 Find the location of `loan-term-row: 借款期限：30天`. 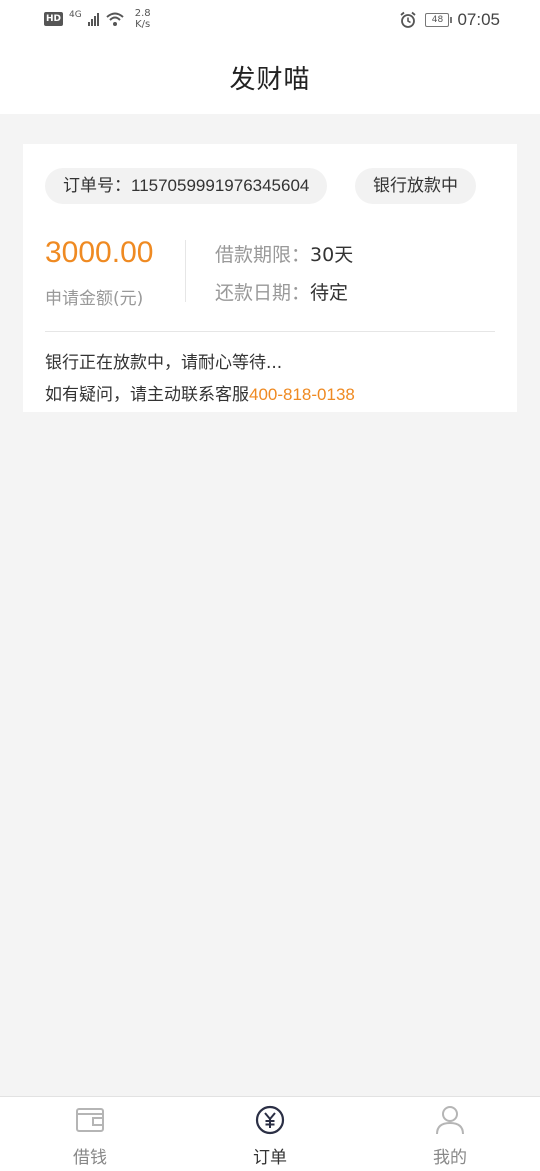

loan-term-row: 借款期限：30天 is located at coordinates (284, 253).